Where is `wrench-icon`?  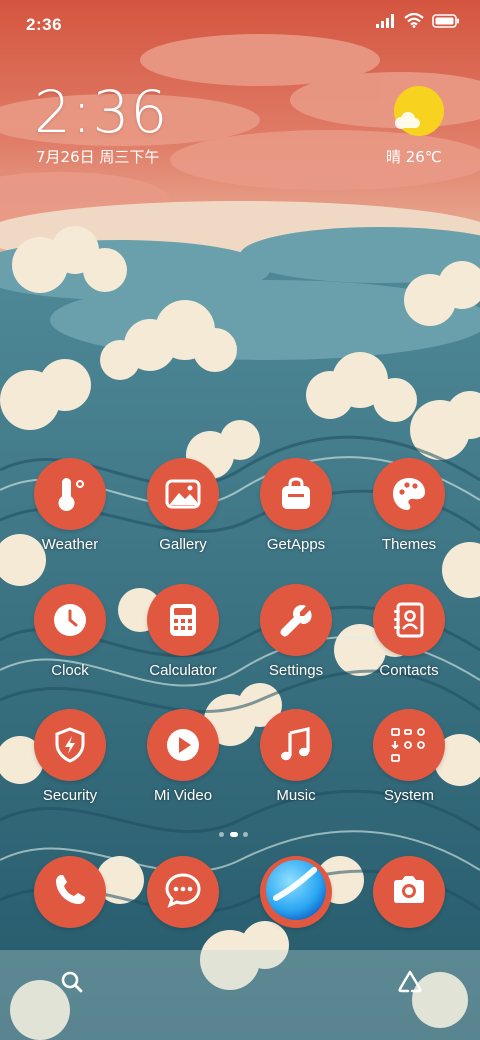 wrench-icon is located at coordinates (296, 620).